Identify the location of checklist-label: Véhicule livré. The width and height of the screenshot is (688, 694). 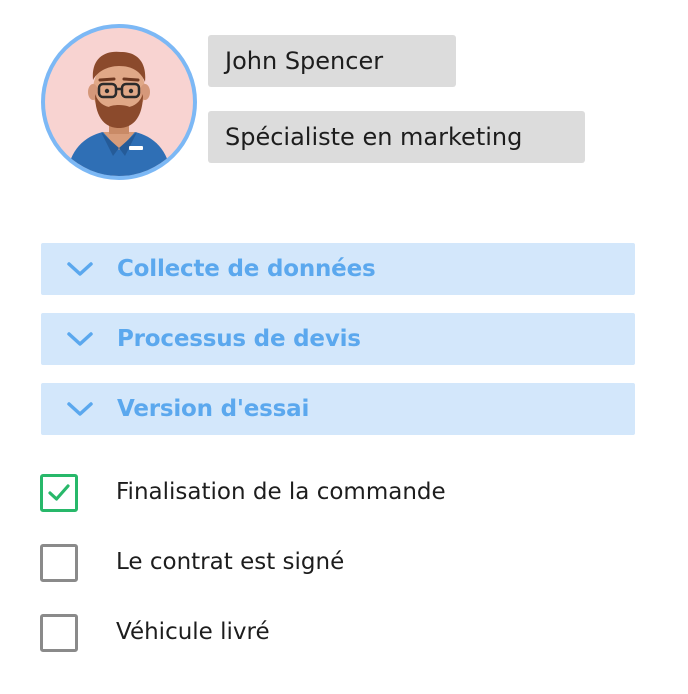
(193, 632).